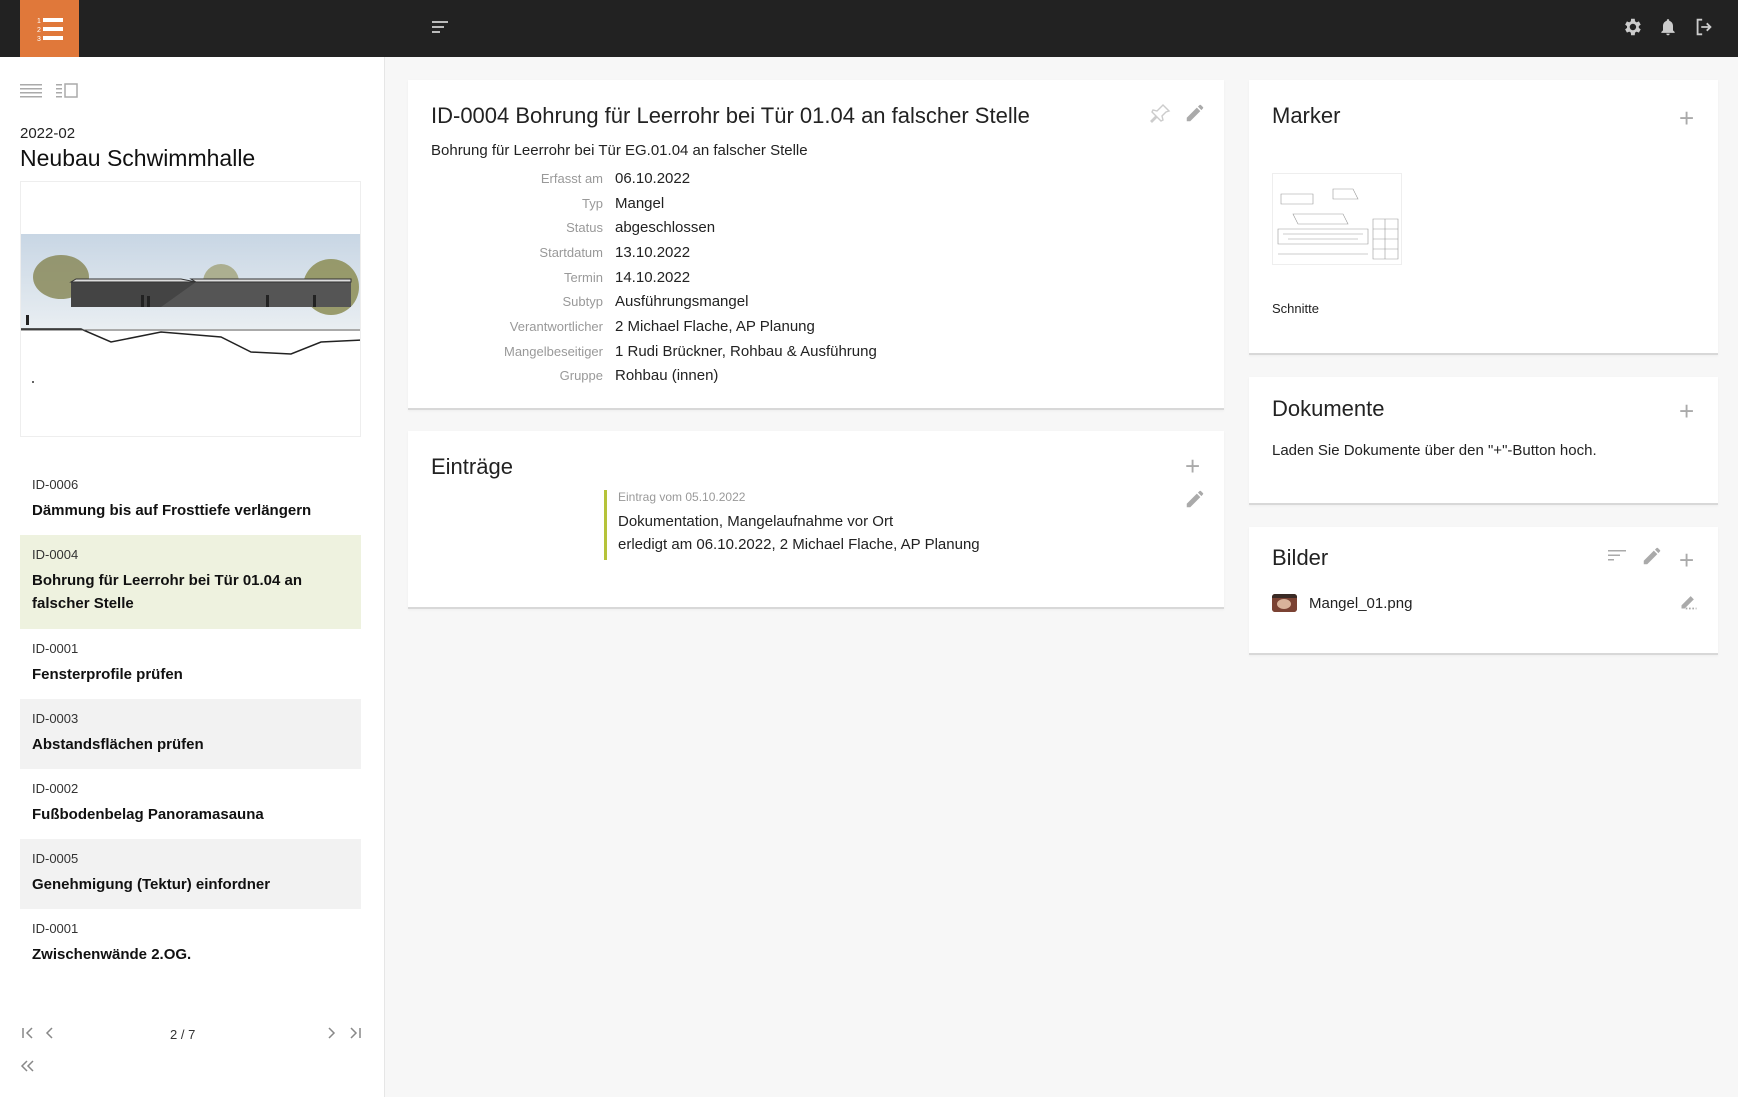 The height and width of the screenshot is (1097, 1738). Describe the element at coordinates (190, 874) in the screenshot. I see `list-item: ID-0005 Genehmigung (Tektur) einfordner` at that location.